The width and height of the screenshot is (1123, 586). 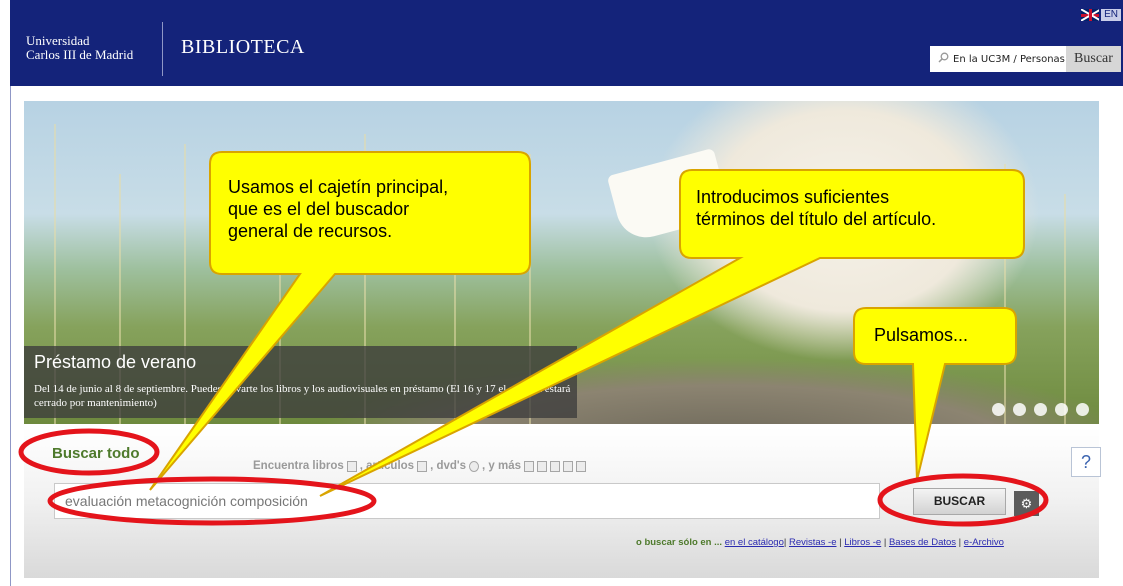 What do you see at coordinates (310, 231) in the screenshot?
I see `callout-left-line: general de recursos.` at bounding box center [310, 231].